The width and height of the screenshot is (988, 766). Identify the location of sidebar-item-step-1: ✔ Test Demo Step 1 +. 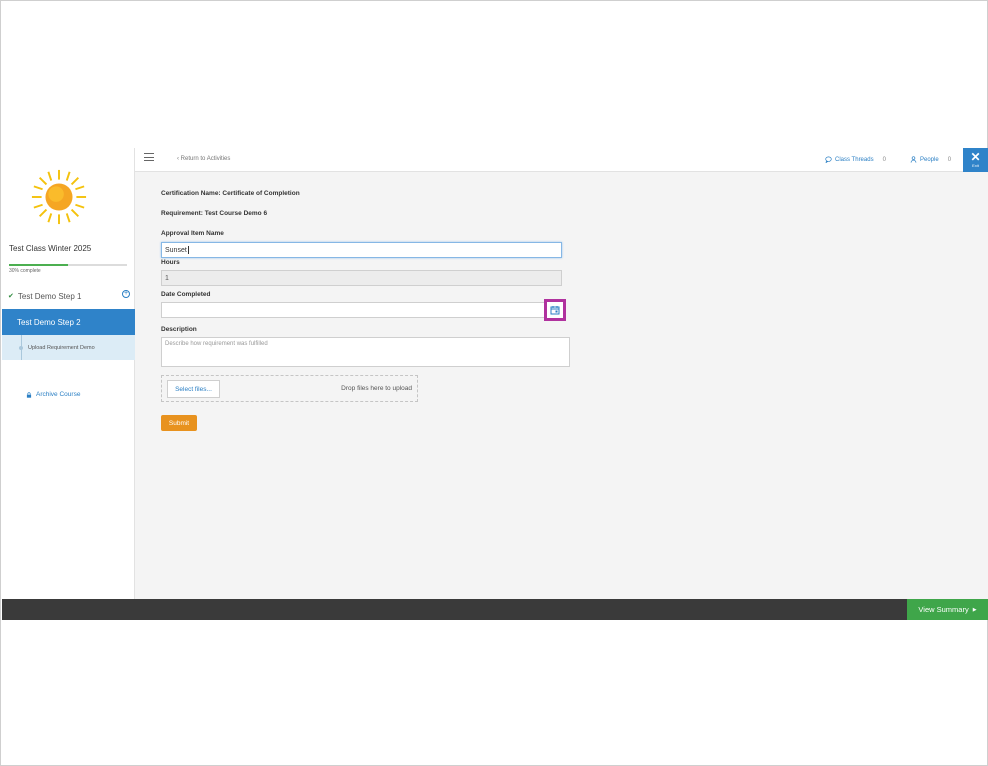
(68, 296).